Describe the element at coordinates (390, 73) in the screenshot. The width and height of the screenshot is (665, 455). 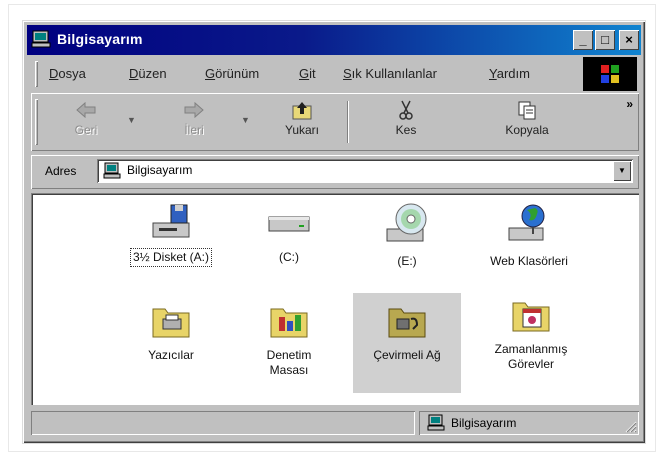
I see `menu-favorites: Sık Kullanılanlar` at that location.